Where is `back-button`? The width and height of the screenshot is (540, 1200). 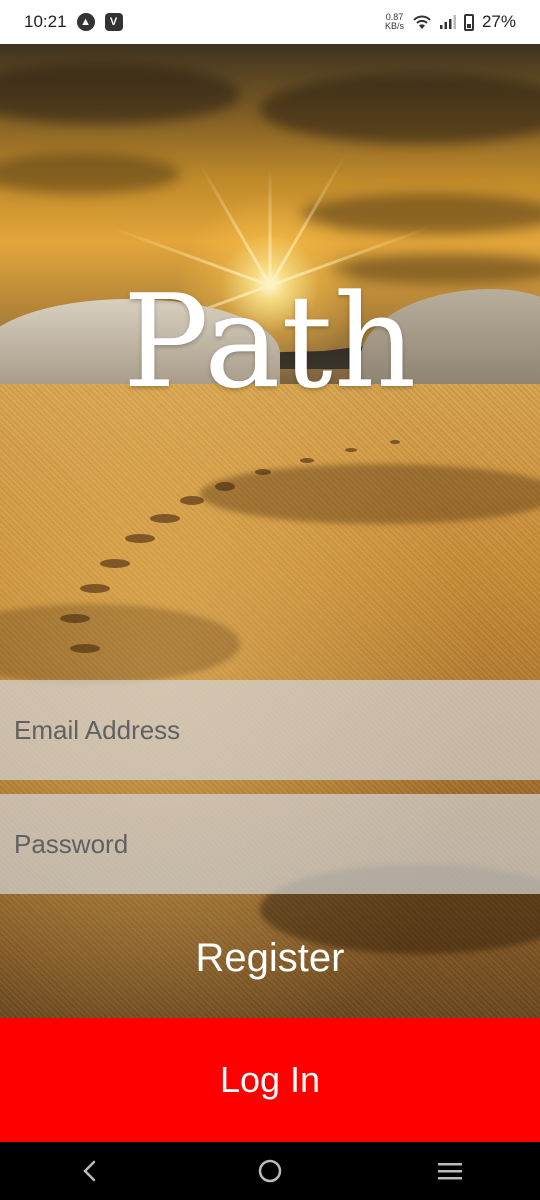 back-button is located at coordinates (90, 1171).